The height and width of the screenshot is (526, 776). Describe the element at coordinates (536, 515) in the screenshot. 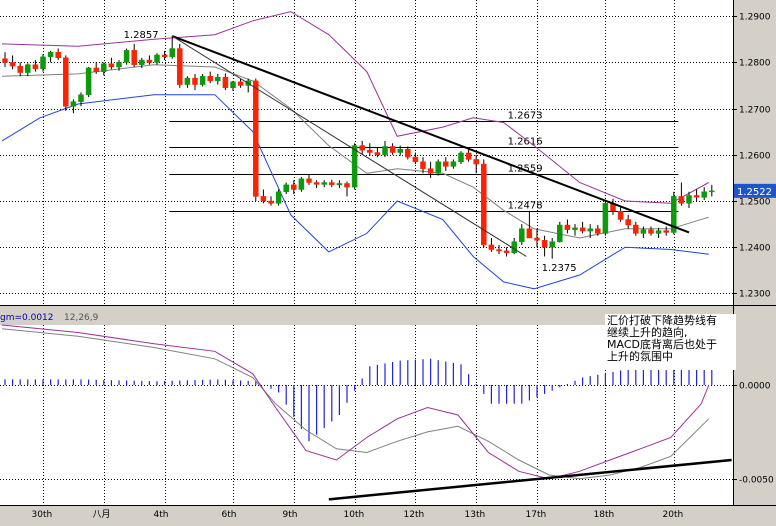

I see `time-tick-label: 17th` at that location.